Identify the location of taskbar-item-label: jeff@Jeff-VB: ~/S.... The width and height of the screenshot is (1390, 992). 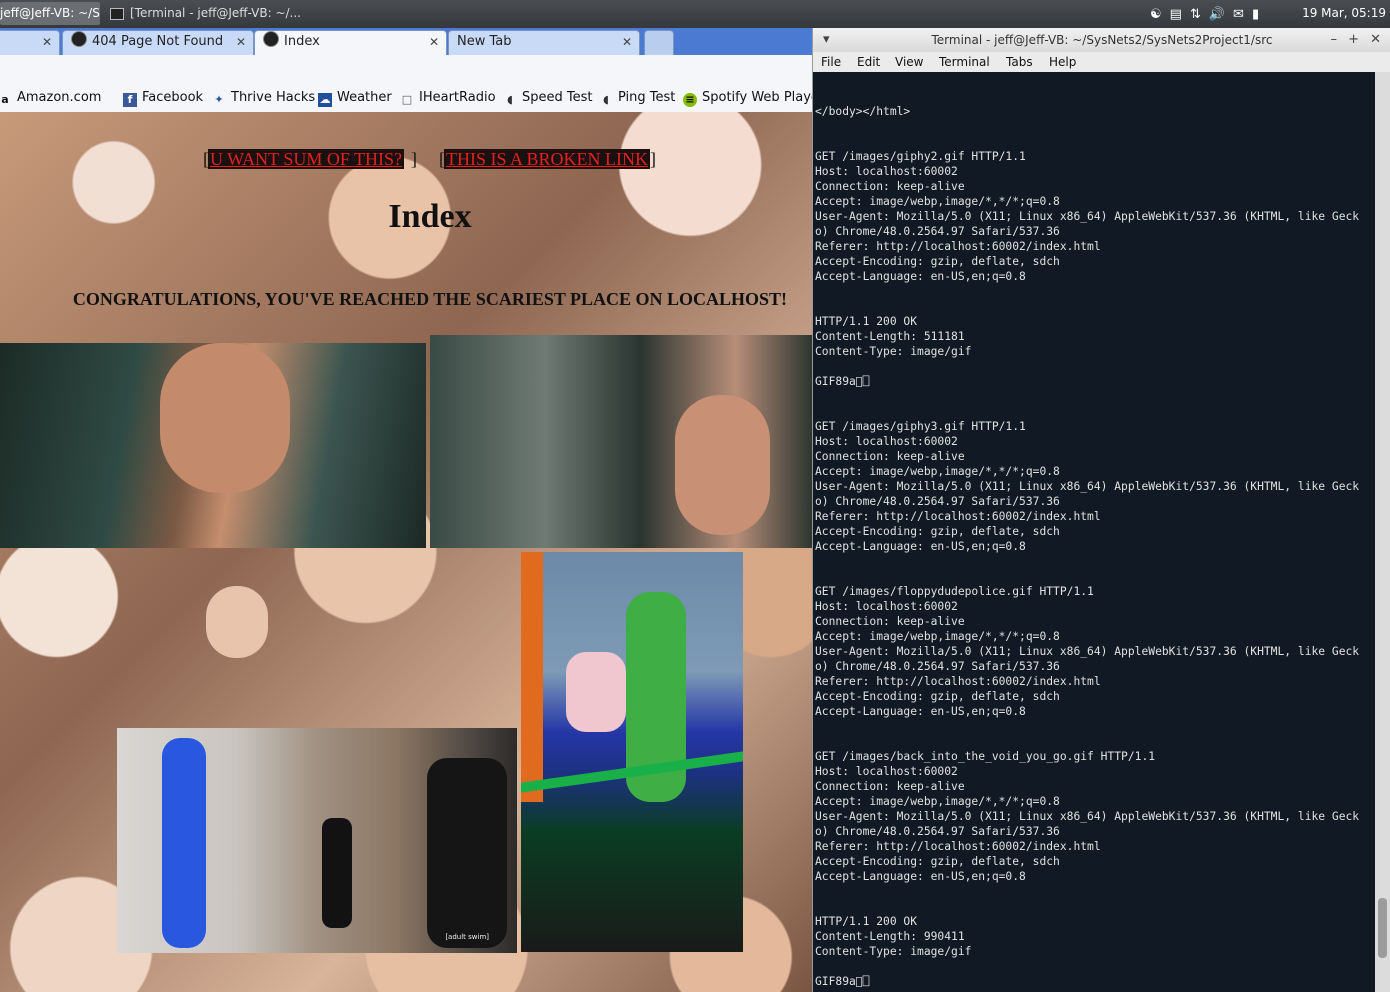
(50, 13).